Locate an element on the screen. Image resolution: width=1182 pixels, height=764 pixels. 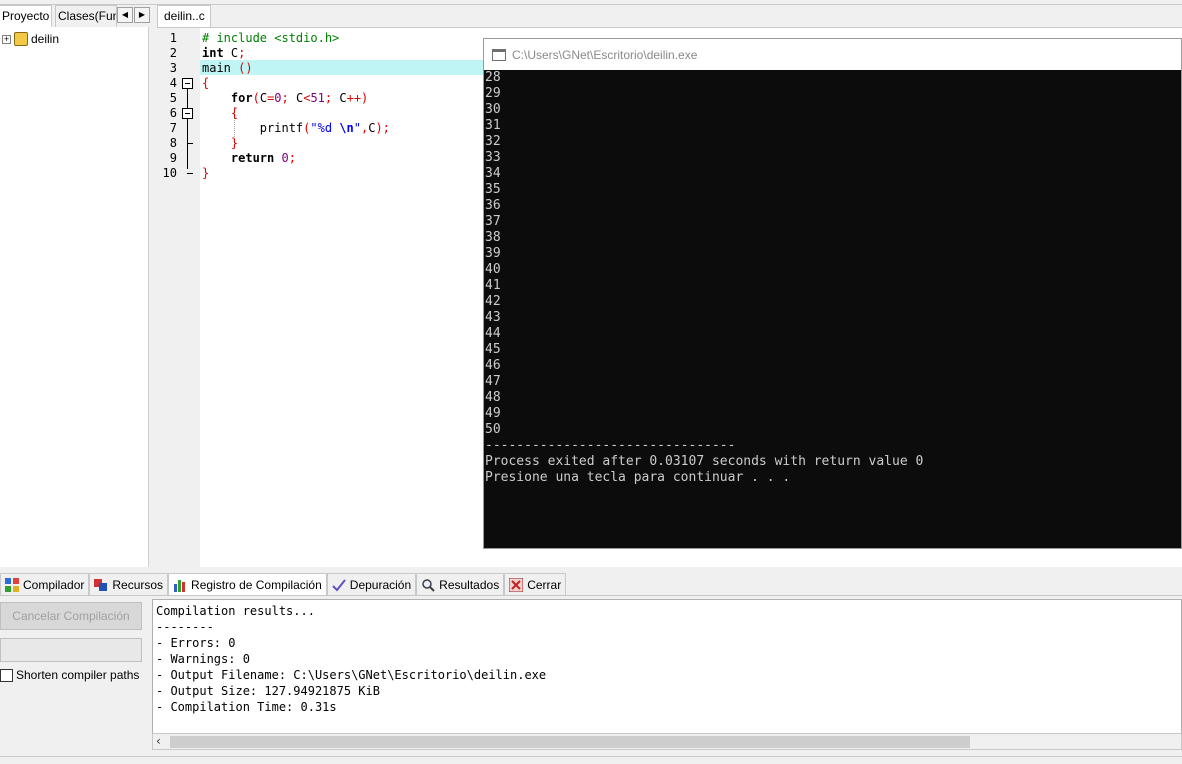
tab-depuracion: Depuración is located at coordinates (371, 584).